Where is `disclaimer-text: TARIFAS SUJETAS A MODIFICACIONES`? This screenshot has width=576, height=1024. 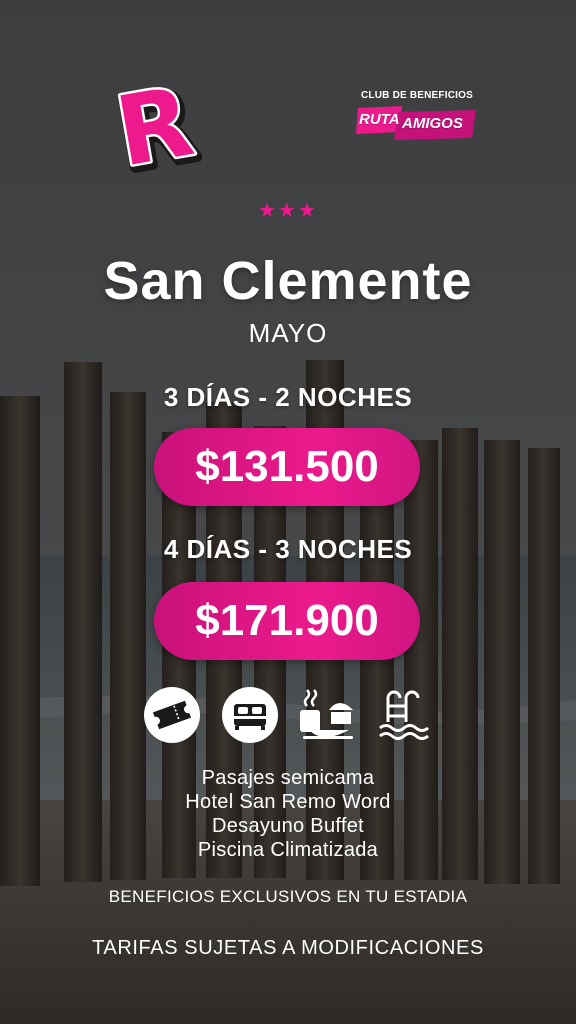
disclaimer-text: TARIFAS SUJETAS A MODIFICACIONES is located at coordinates (288, 948).